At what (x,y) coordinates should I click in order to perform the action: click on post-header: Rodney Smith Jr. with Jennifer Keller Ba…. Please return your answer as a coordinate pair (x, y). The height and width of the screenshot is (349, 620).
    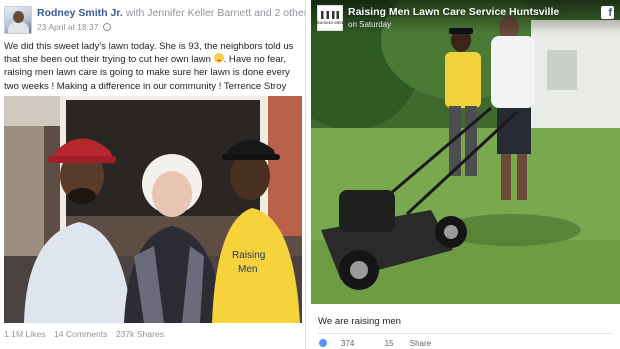
    Looking at the image, I should click on (154, 21).